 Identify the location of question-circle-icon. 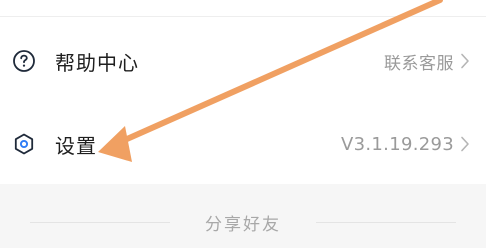
(24, 61).